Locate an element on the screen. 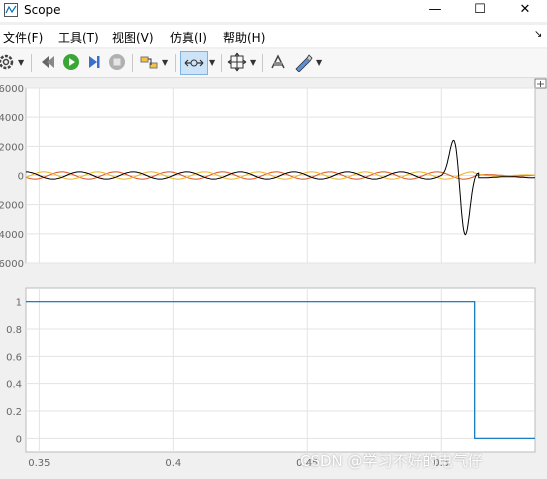 This screenshot has width=547, height=479. zoom-button-active is located at coordinates (194, 63).